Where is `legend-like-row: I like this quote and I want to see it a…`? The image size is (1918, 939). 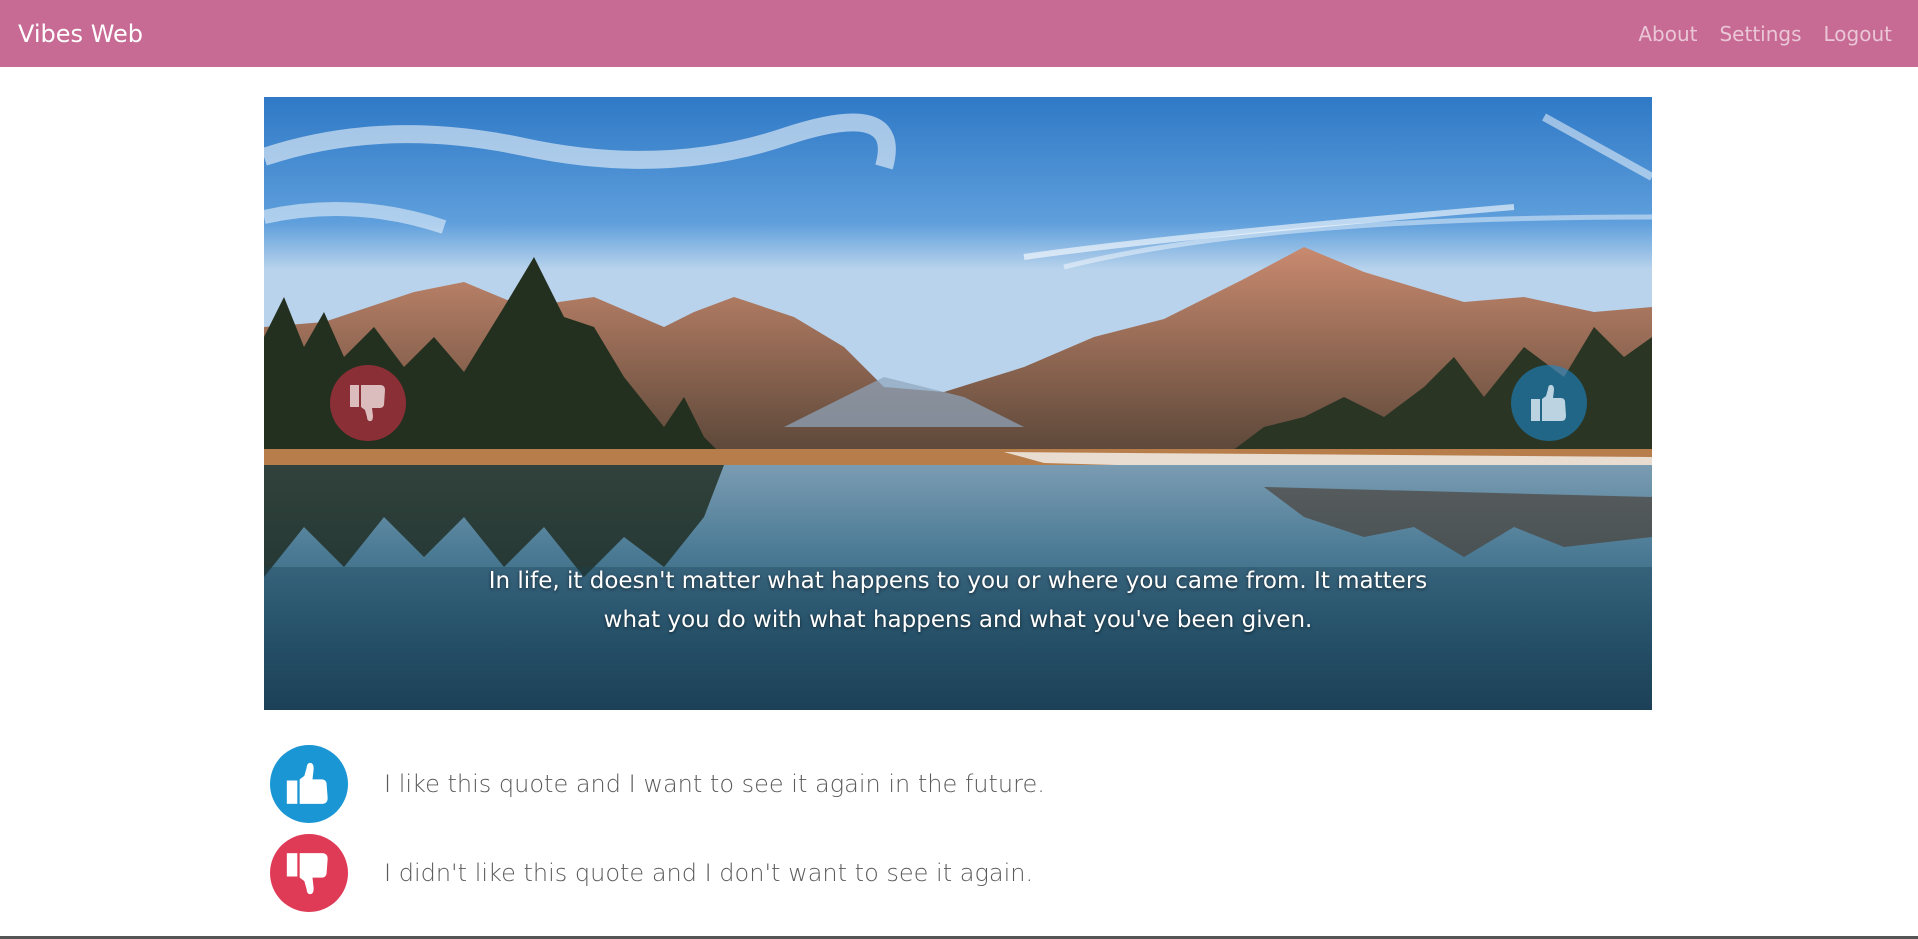
legend-like-row: I like this quote and I want to see it a… is located at coordinates (657, 784).